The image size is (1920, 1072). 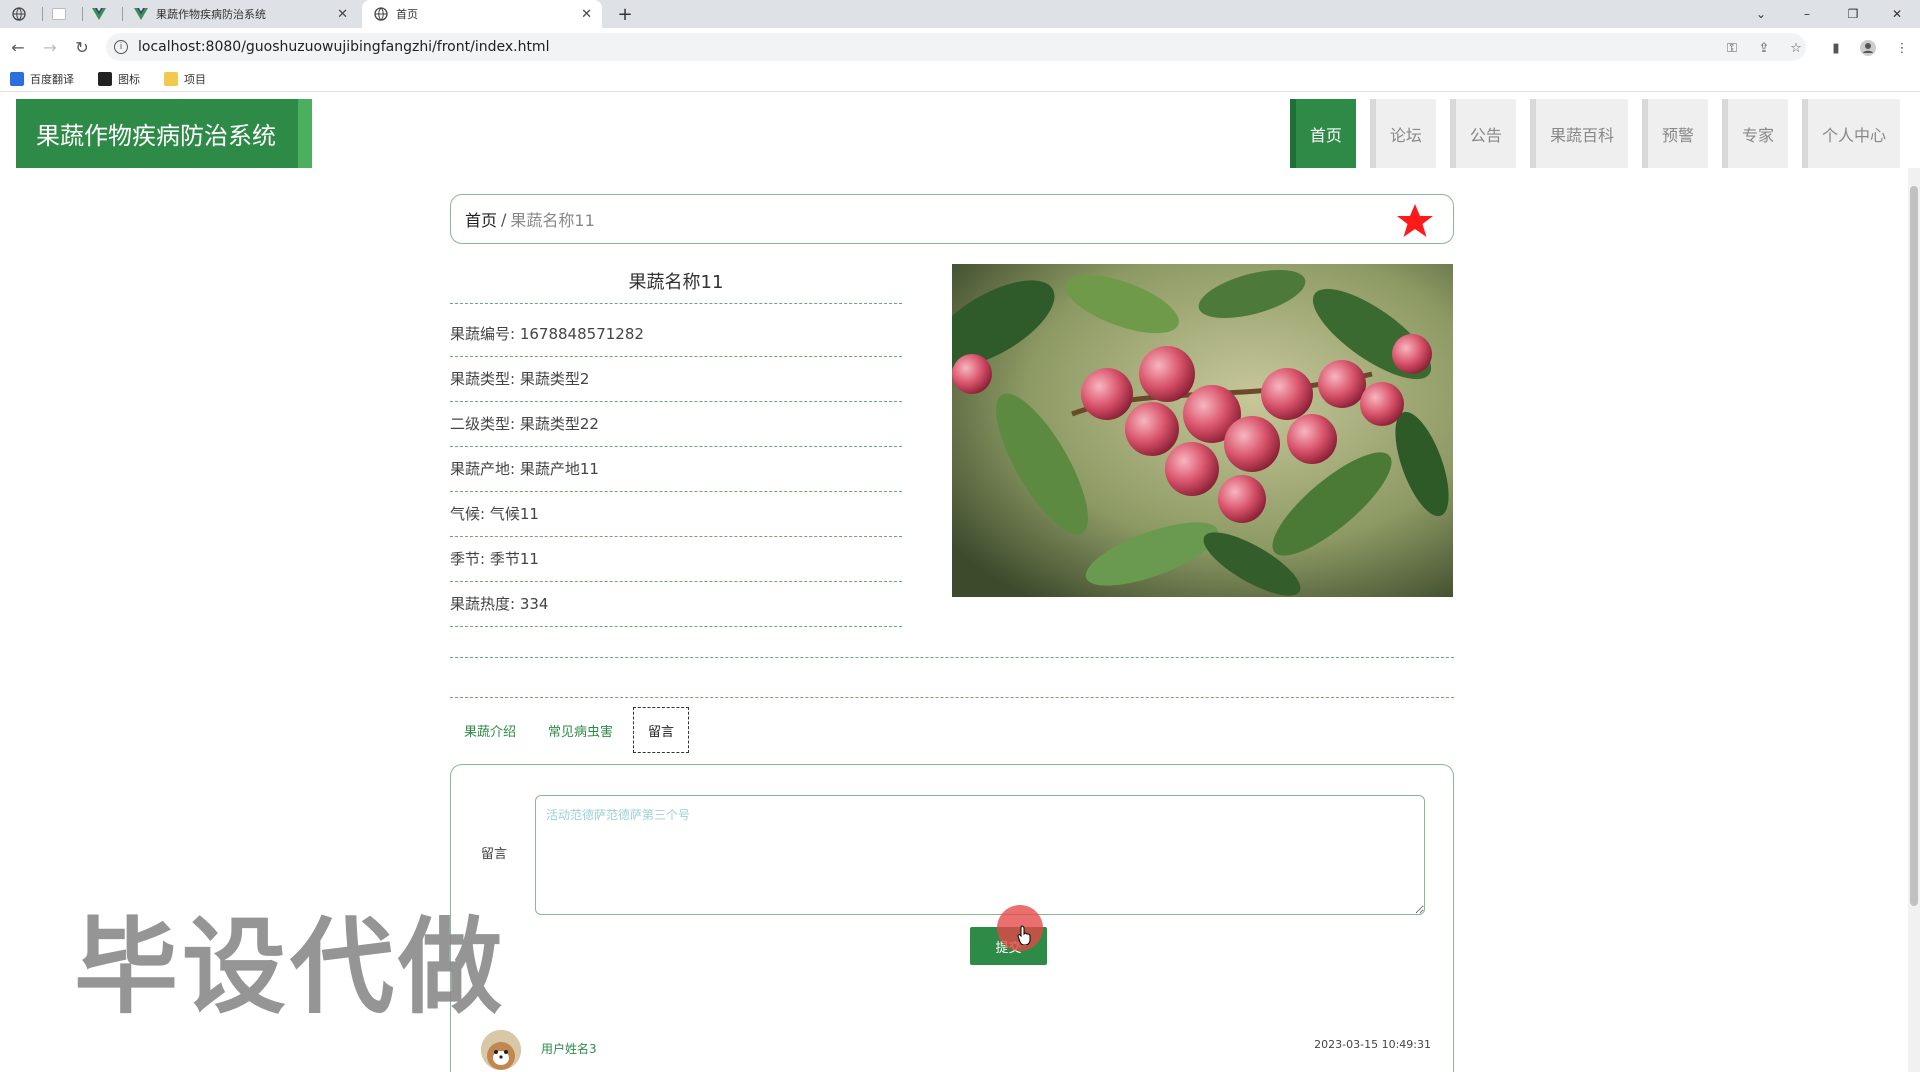 I want to click on bookmark-item: 图标, so click(x=119, y=79).